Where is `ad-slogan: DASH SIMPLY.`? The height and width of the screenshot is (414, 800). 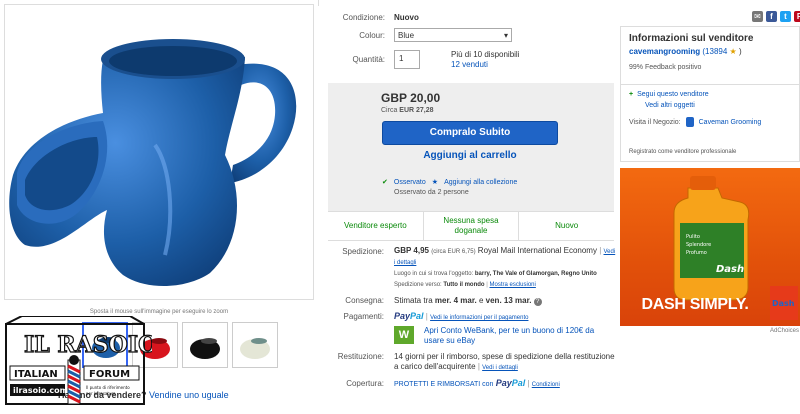 ad-slogan: DASH SIMPLY. is located at coordinates (695, 304).